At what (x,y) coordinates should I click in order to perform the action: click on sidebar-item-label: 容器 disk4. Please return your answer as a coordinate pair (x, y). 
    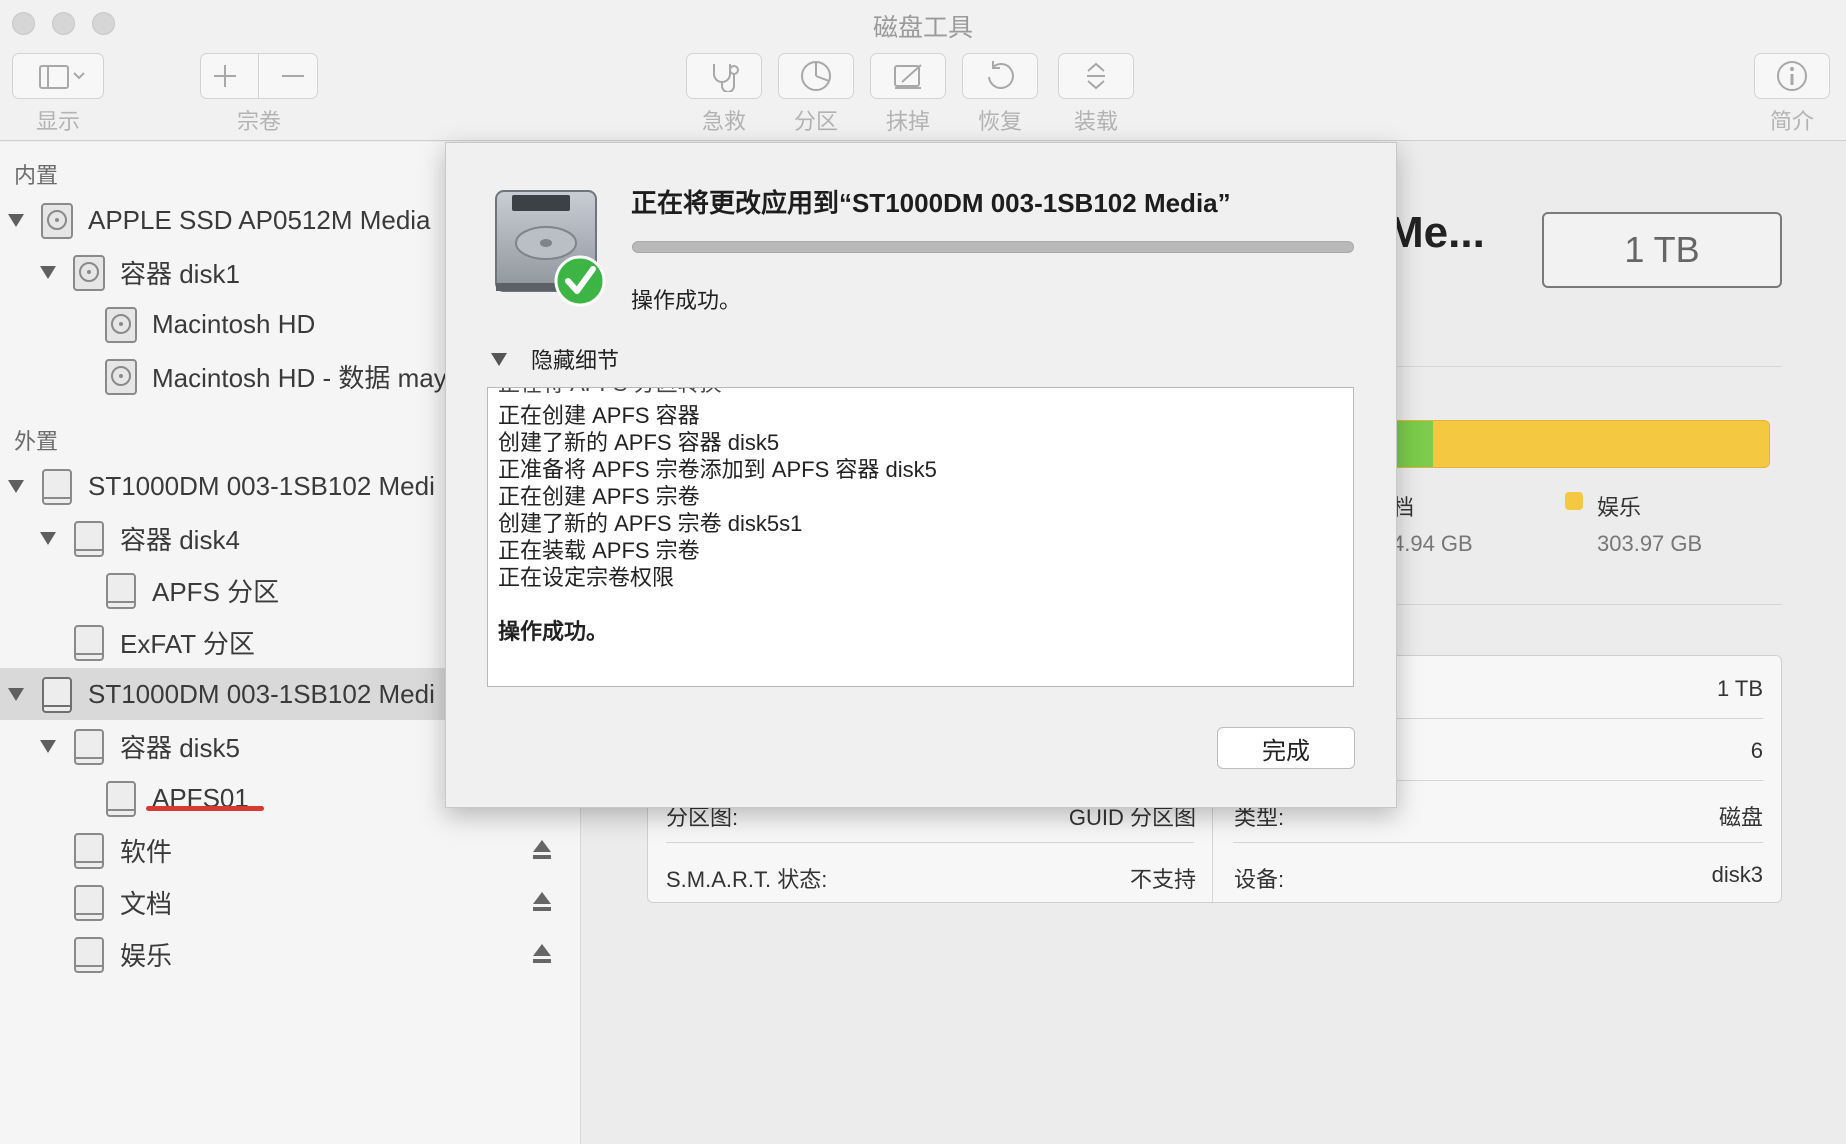
    Looking at the image, I should click on (180, 539).